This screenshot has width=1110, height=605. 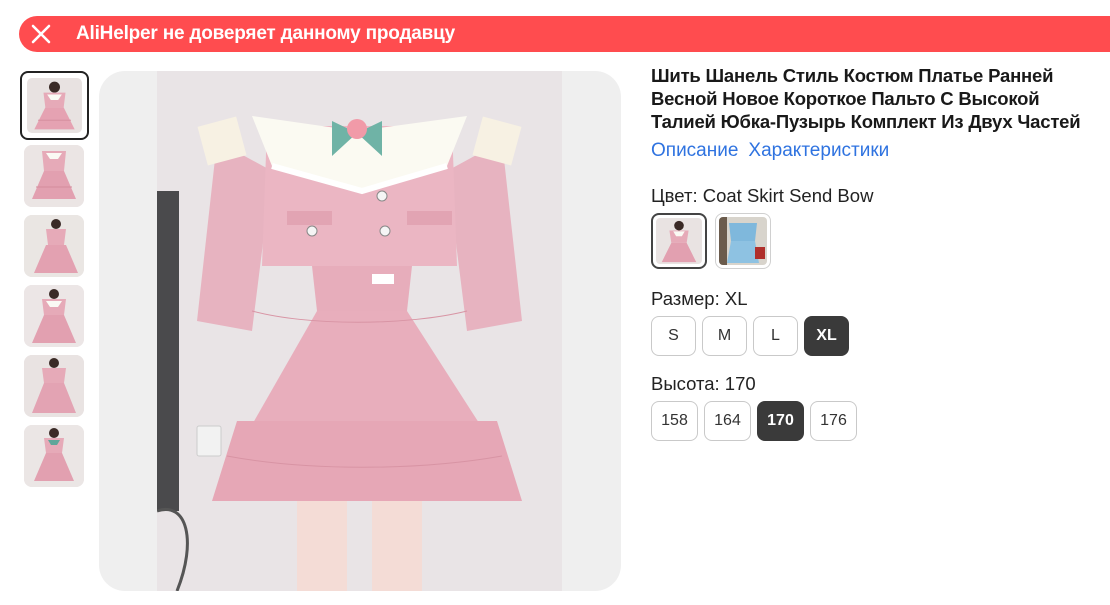 What do you see at coordinates (826, 336) in the screenshot?
I see `size-option-xl: XL` at bounding box center [826, 336].